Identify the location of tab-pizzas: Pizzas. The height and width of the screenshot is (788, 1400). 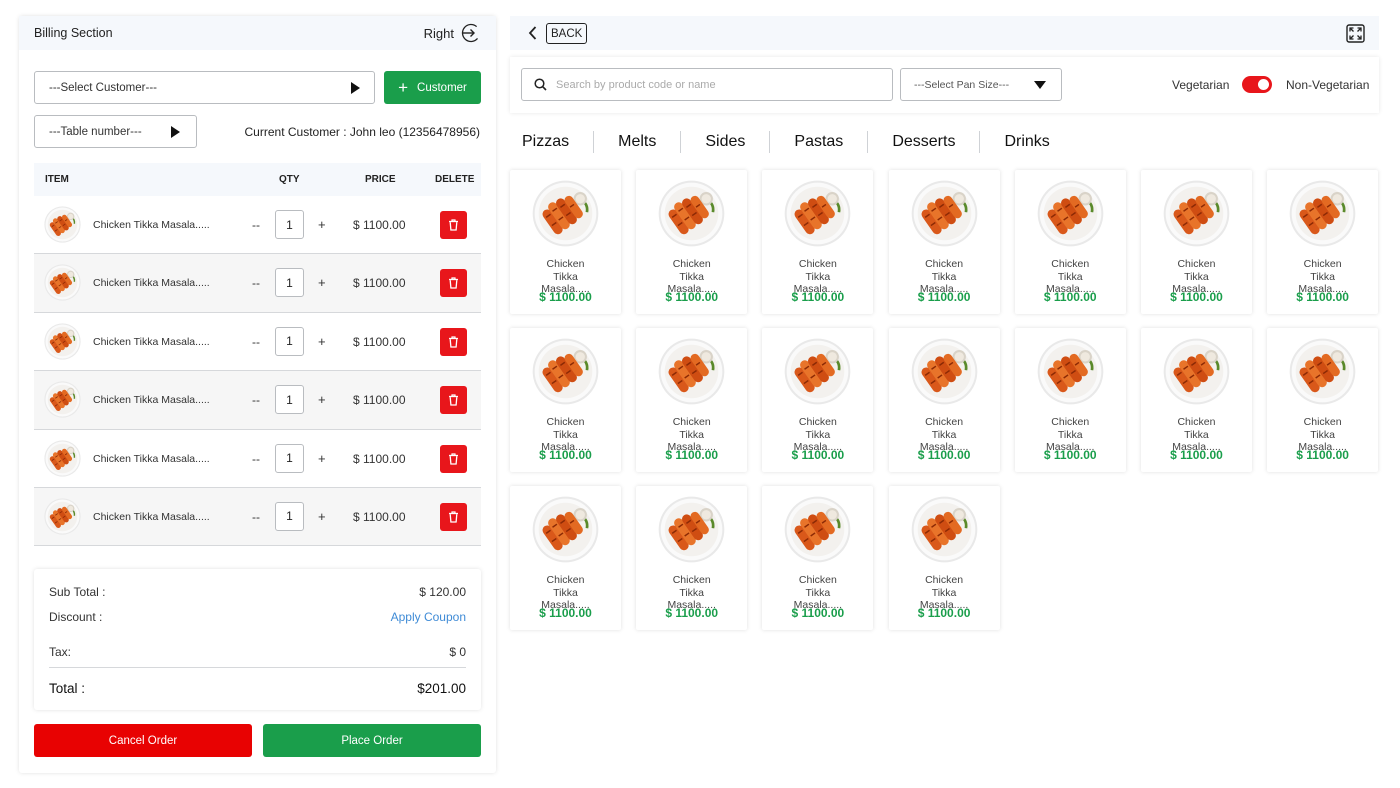
(551, 142).